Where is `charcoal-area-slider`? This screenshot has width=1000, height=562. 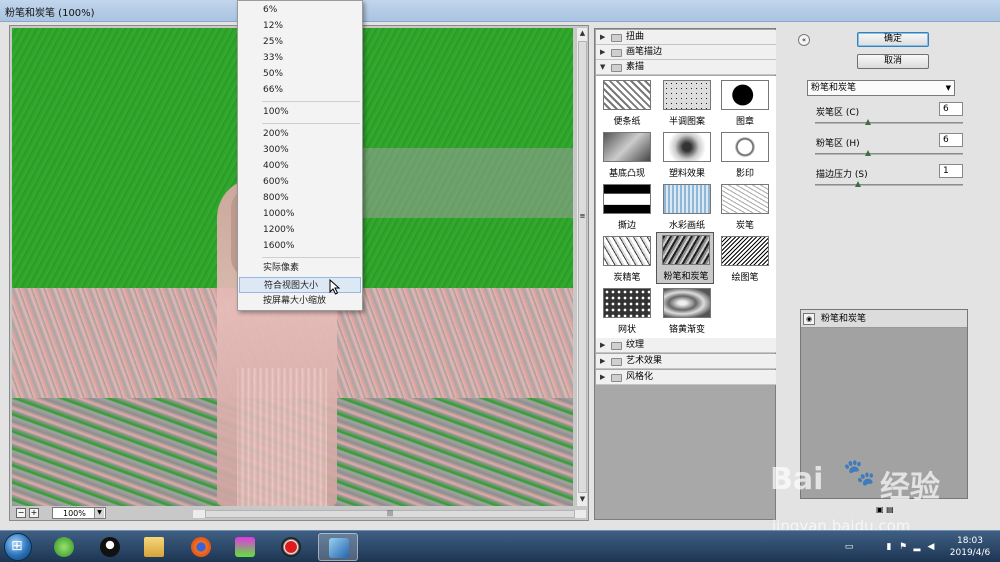 charcoal-area-slider is located at coordinates (889, 122).